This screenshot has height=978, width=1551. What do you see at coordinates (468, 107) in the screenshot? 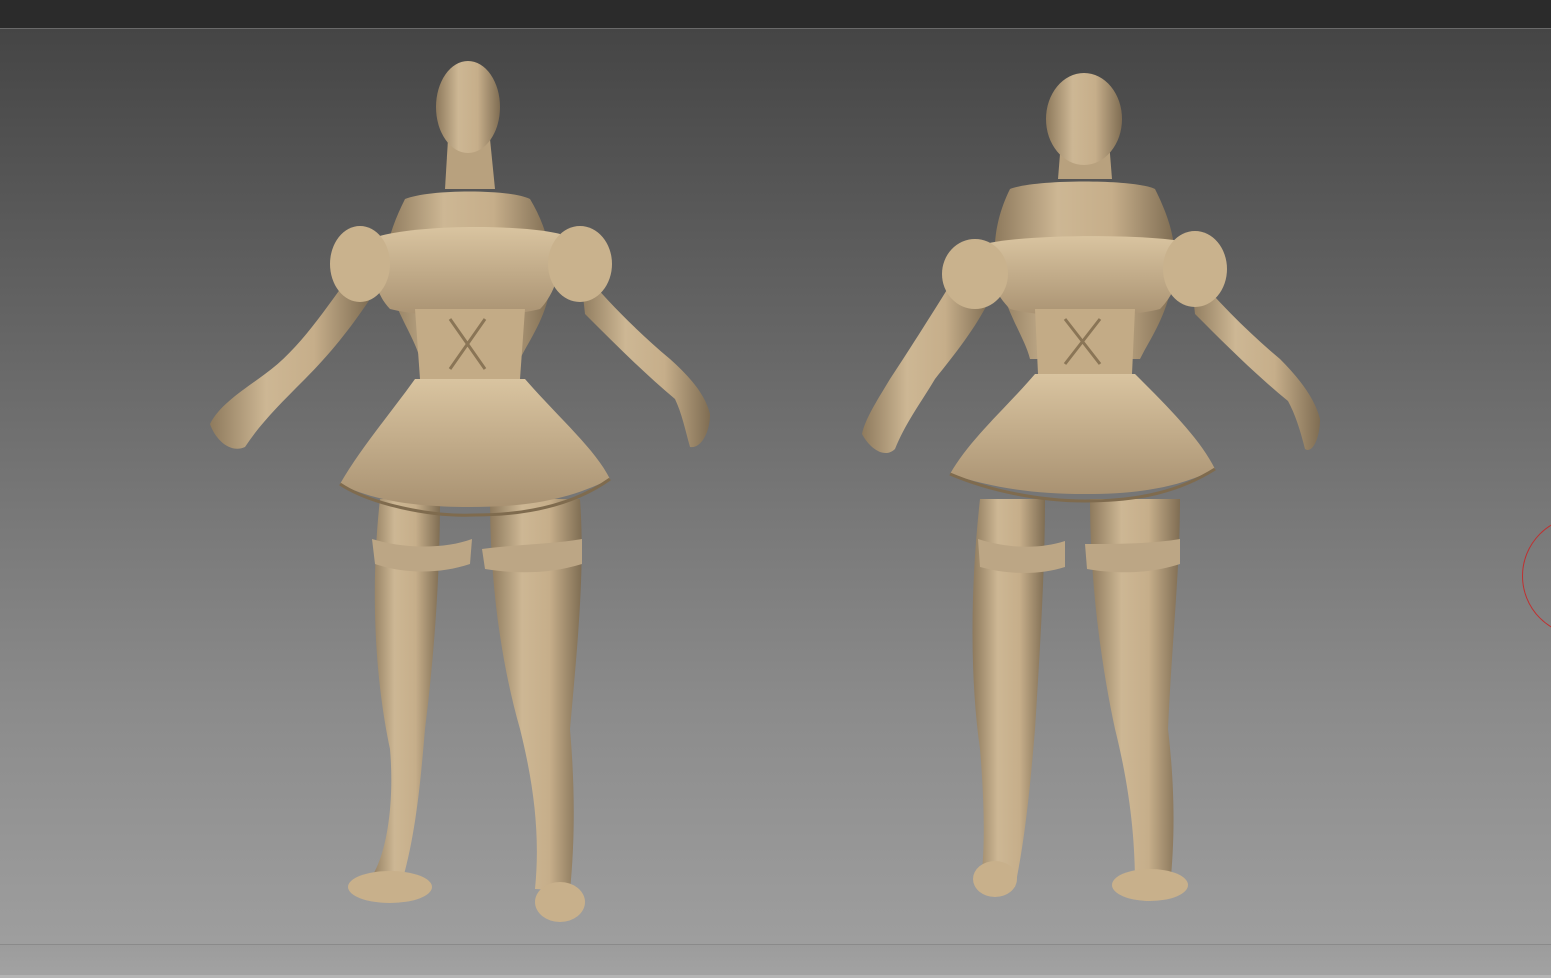
I see `head` at bounding box center [468, 107].